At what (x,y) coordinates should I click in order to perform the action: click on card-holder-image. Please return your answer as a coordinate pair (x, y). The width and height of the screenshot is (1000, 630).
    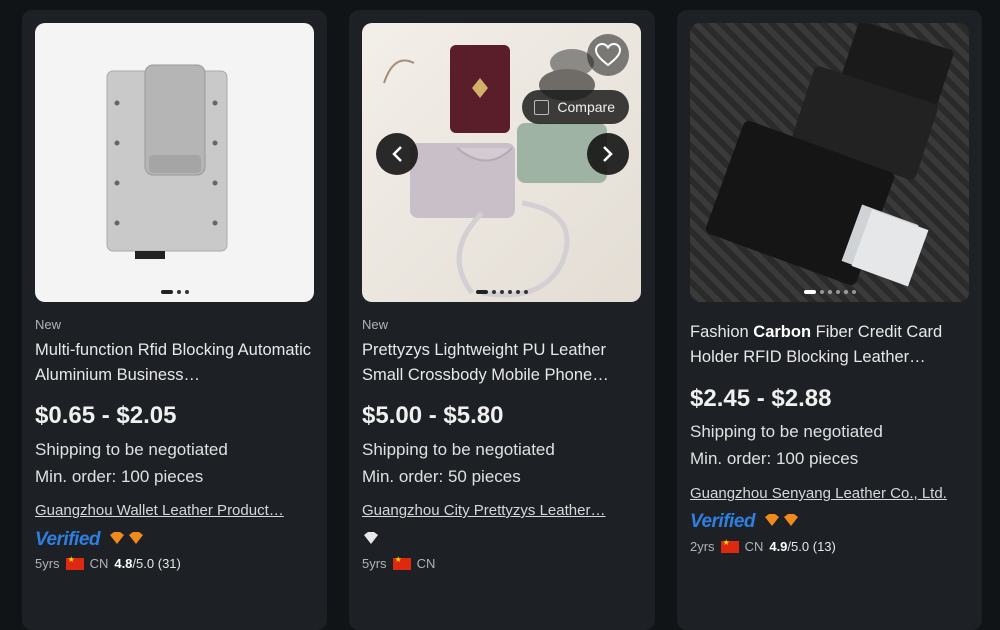
    Looking at the image, I should click on (829, 155).